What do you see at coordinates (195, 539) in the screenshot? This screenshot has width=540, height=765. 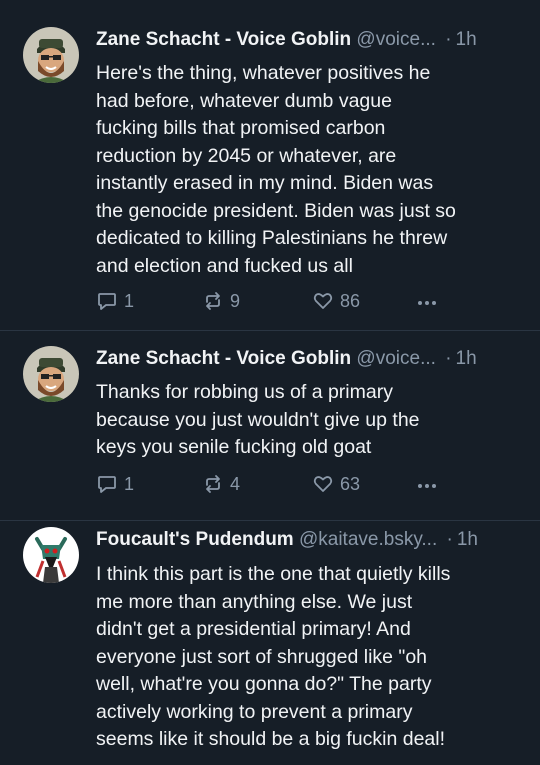 I see `author-name: Foucault's Pudendum` at bounding box center [195, 539].